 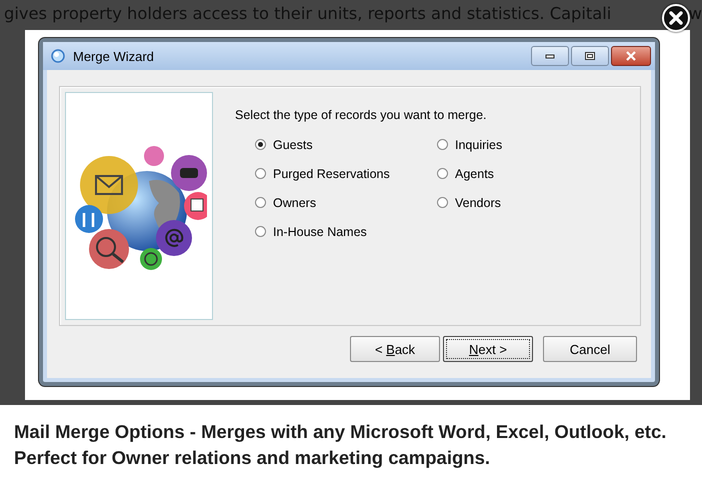 What do you see at coordinates (488, 349) in the screenshot?
I see `dialog-button: Next >` at bounding box center [488, 349].